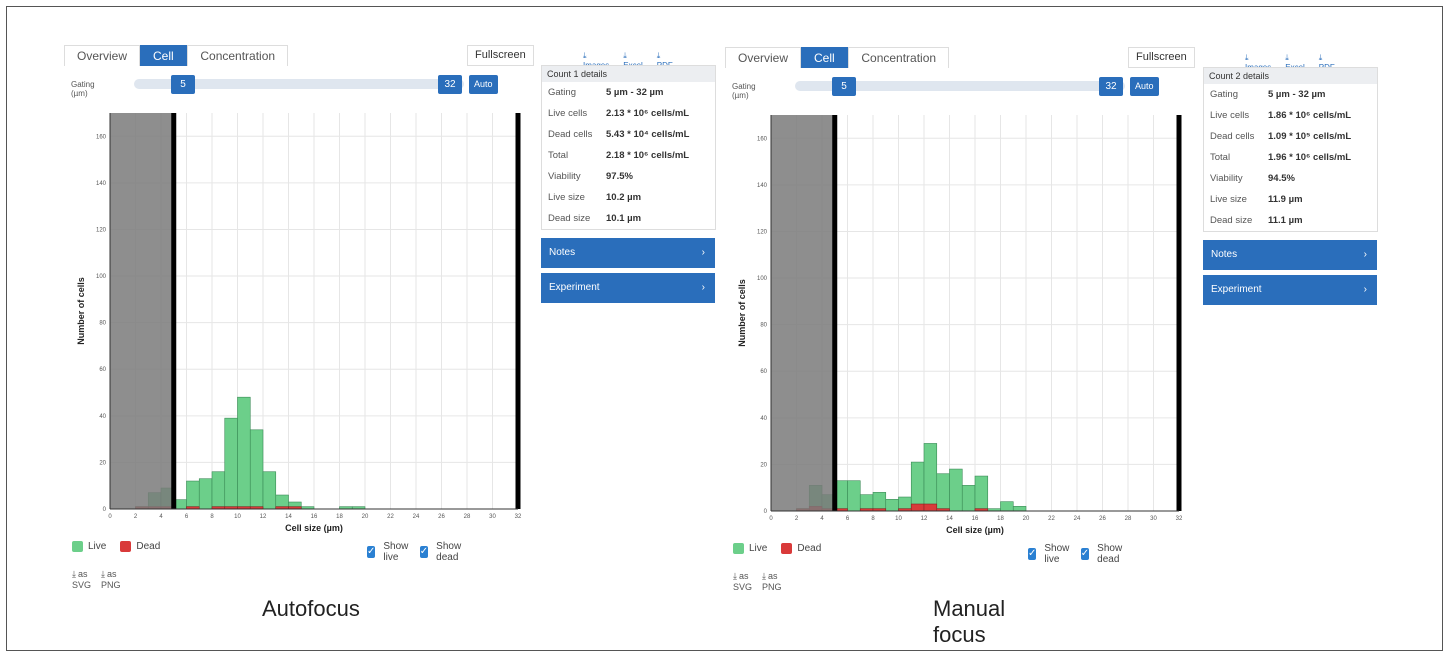  What do you see at coordinates (1078, 554) in the screenshot?
I see `series-toggles: ✓ Show live ✓ Show dead` at bounding box center [1078, 554].